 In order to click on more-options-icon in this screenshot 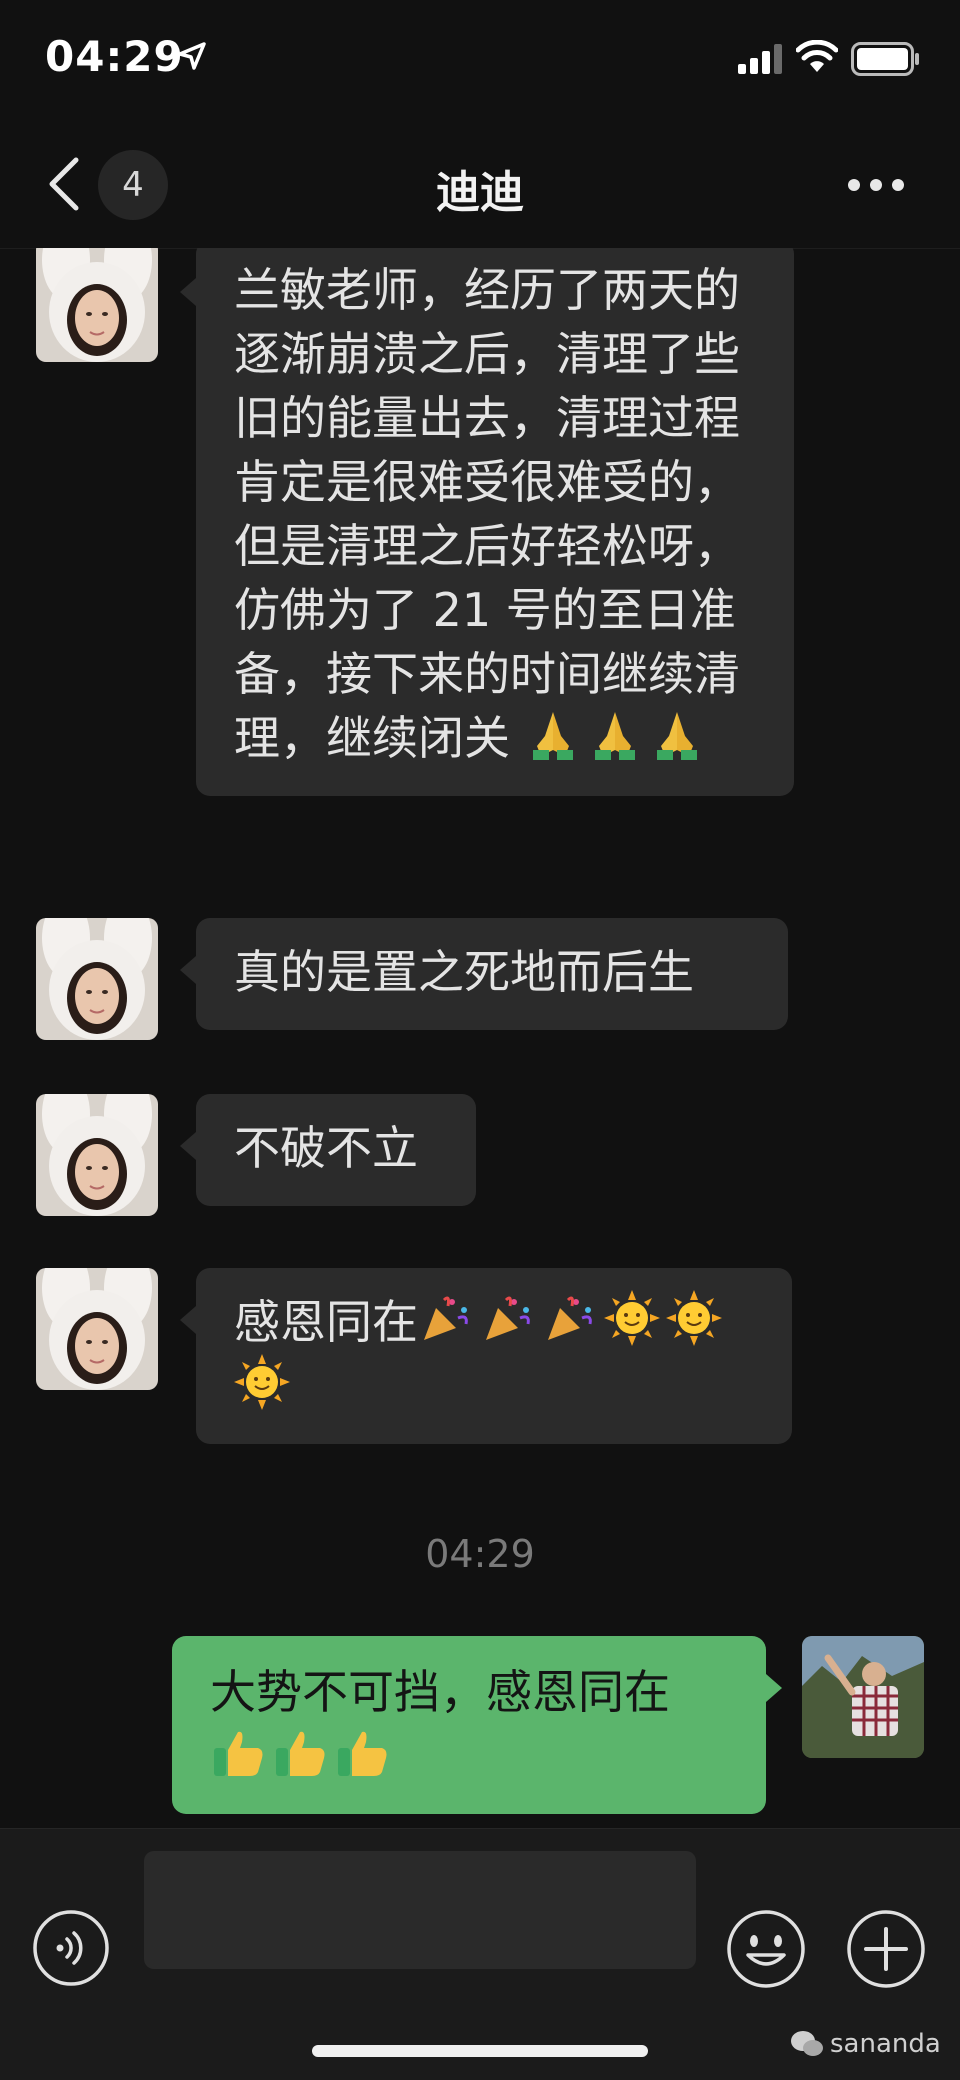, I will do `click(876, 185)`.